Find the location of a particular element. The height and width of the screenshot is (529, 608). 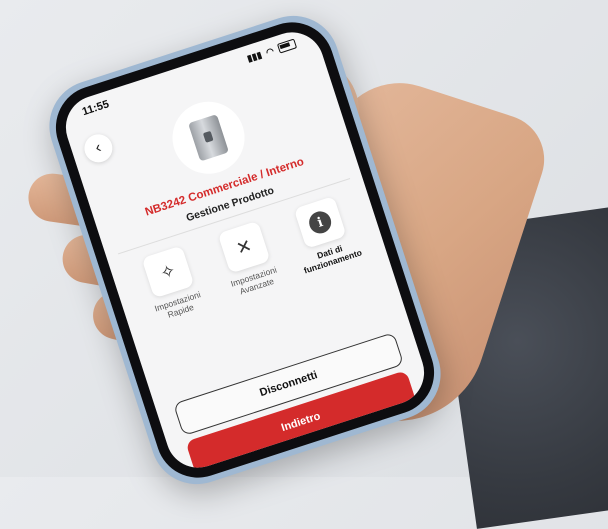

water-heater-icon is located at coordinates (208, 138).